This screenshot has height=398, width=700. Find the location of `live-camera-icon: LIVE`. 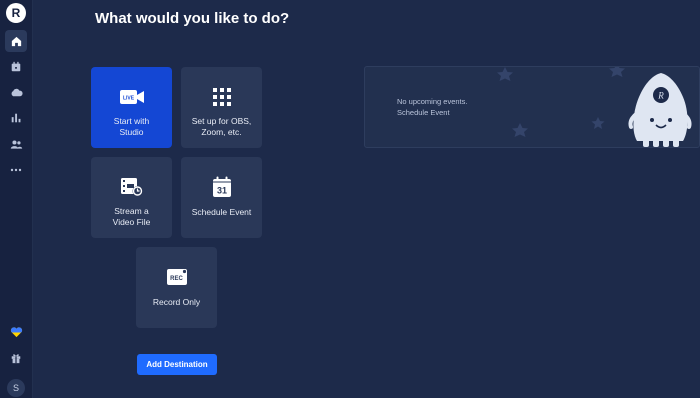

live-camera-icon: LIVE is located at coordinates (131, 97).